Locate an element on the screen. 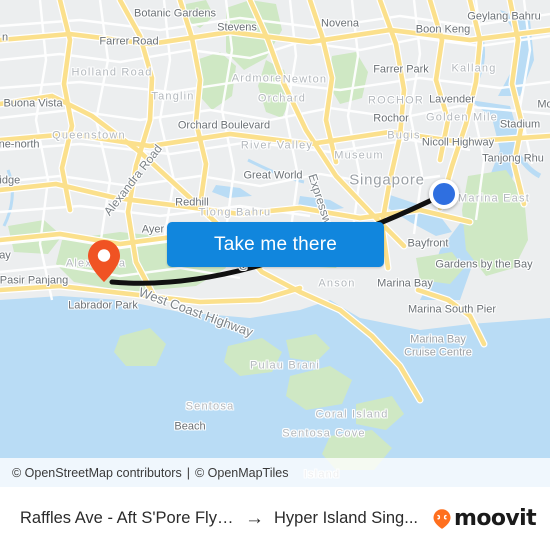 This screenshot has width=550, height=550. take-me-there-label: Take me there is located at coordinates (275, 244).